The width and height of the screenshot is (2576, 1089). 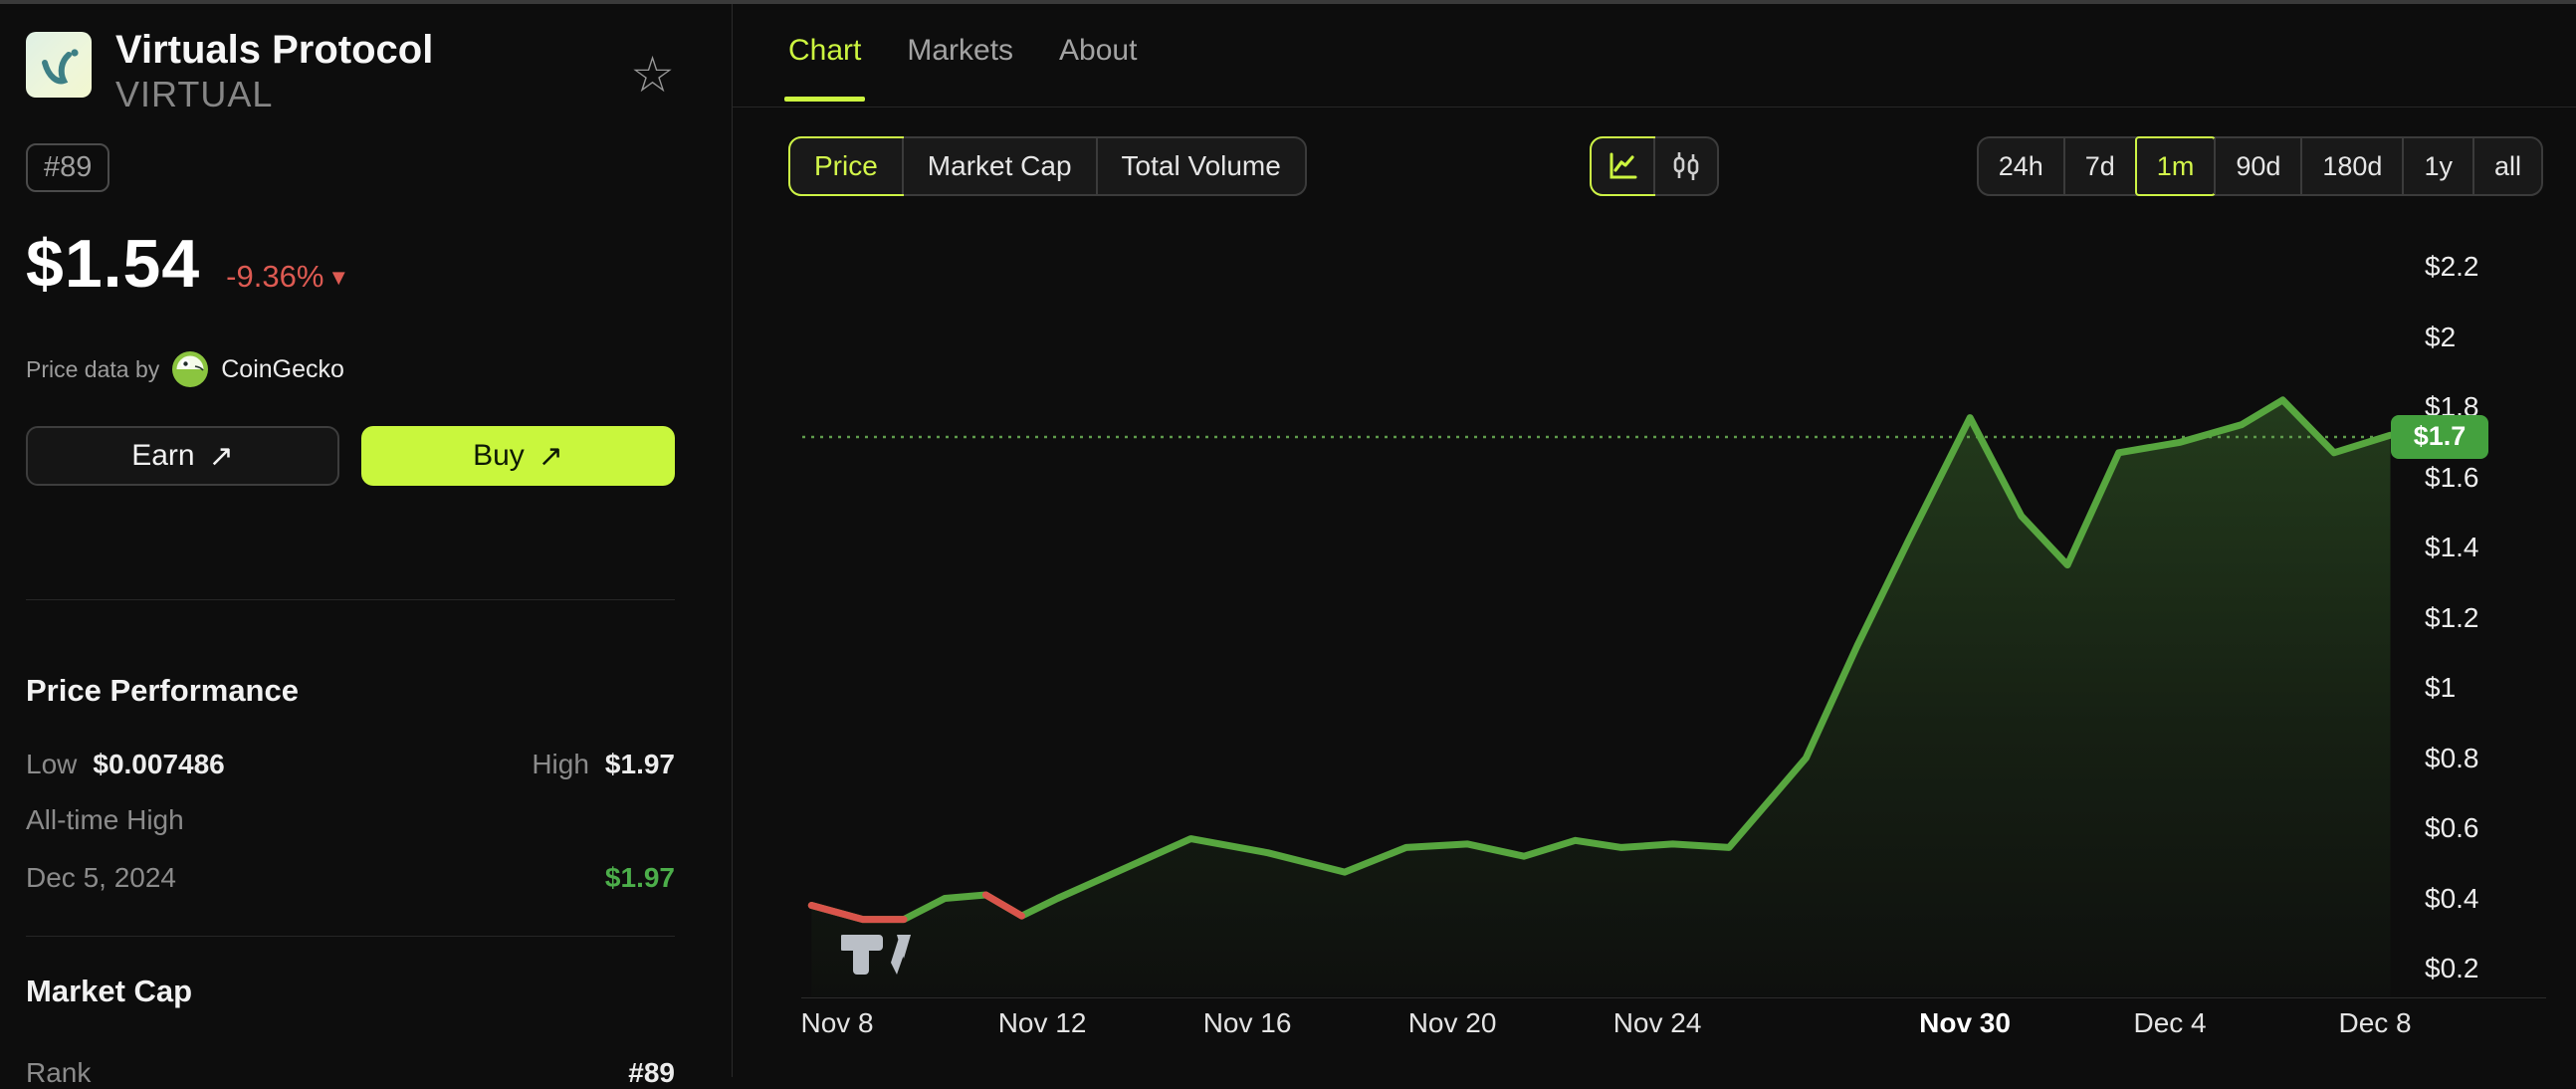 What do you see at coordinates (1098, 68) in the screenshot?
I see `tab-about: About` at bounding box center [1098, 68].